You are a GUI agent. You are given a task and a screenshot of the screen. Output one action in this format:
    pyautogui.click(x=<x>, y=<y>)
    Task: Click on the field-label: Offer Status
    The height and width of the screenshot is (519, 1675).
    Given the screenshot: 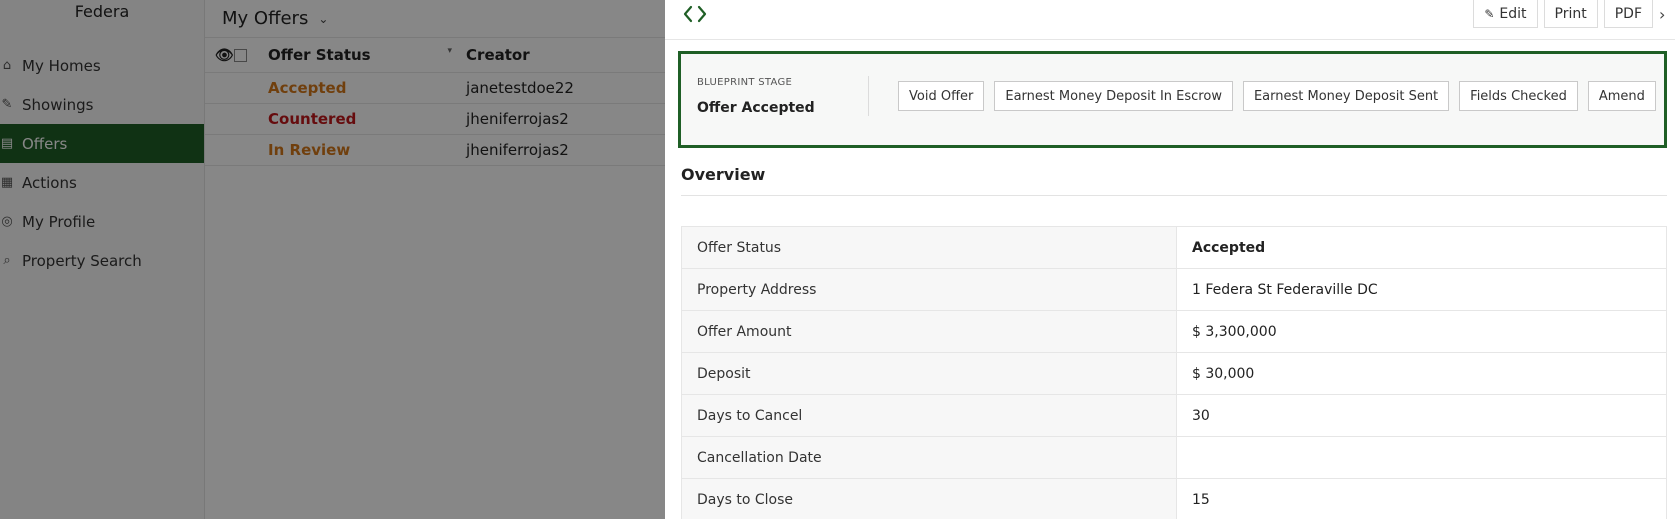 What is the action you would take?
    pyautogui.click(x=929, y=247)
    